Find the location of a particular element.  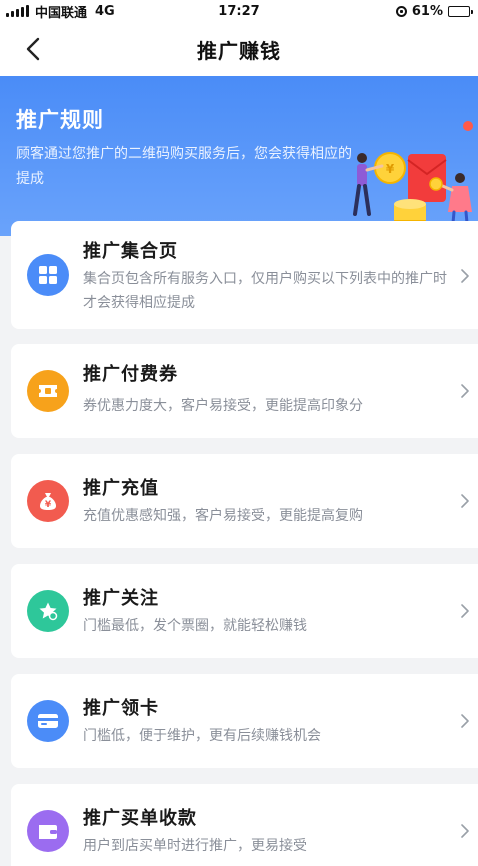

list-item-checkout-payment: 推广买单收款 用户到店买单时进行推广，更易接受 is located at coordinates (244, 825).